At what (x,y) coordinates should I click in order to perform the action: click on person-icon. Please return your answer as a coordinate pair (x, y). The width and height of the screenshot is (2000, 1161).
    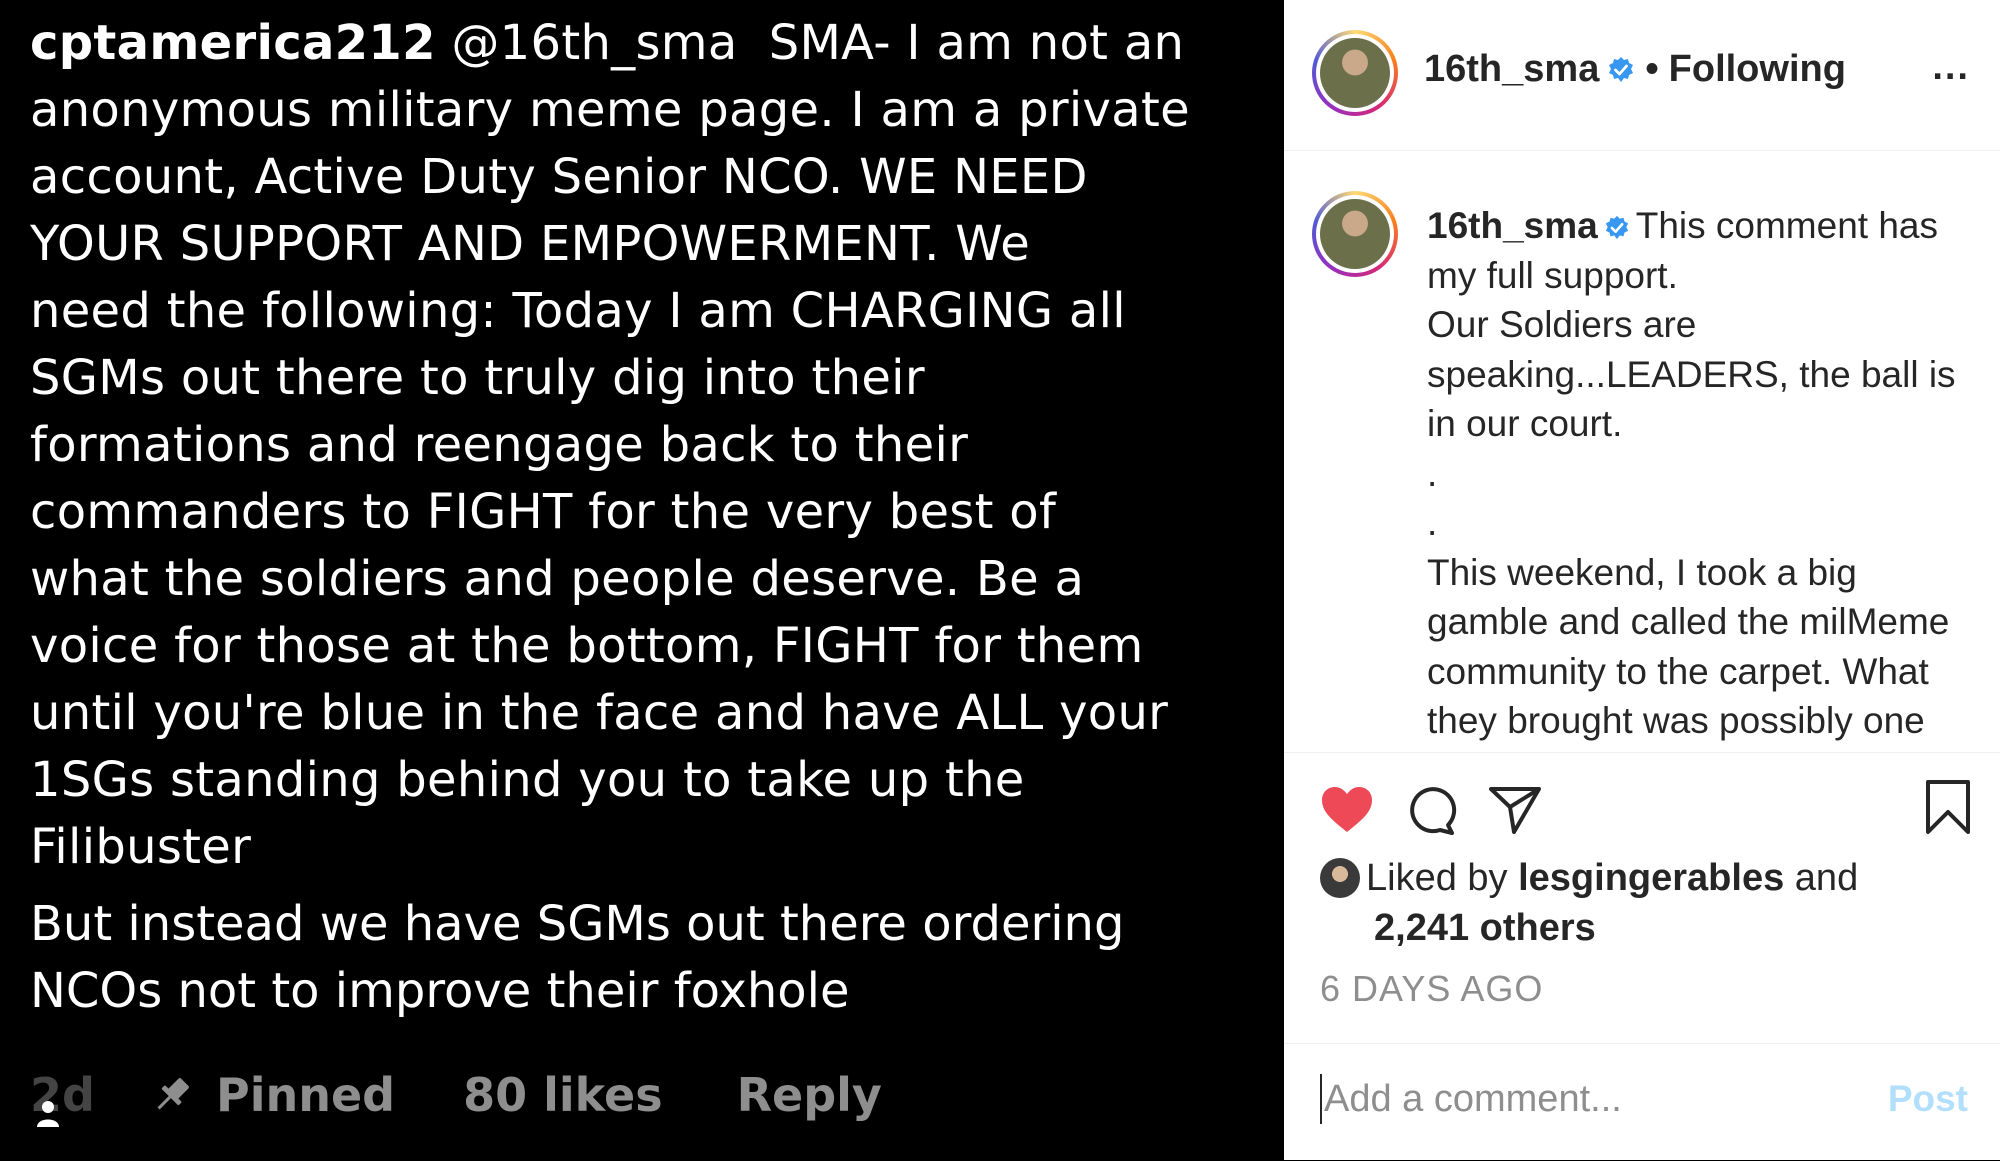
    Looking at the image, I should click on (48, 1114).